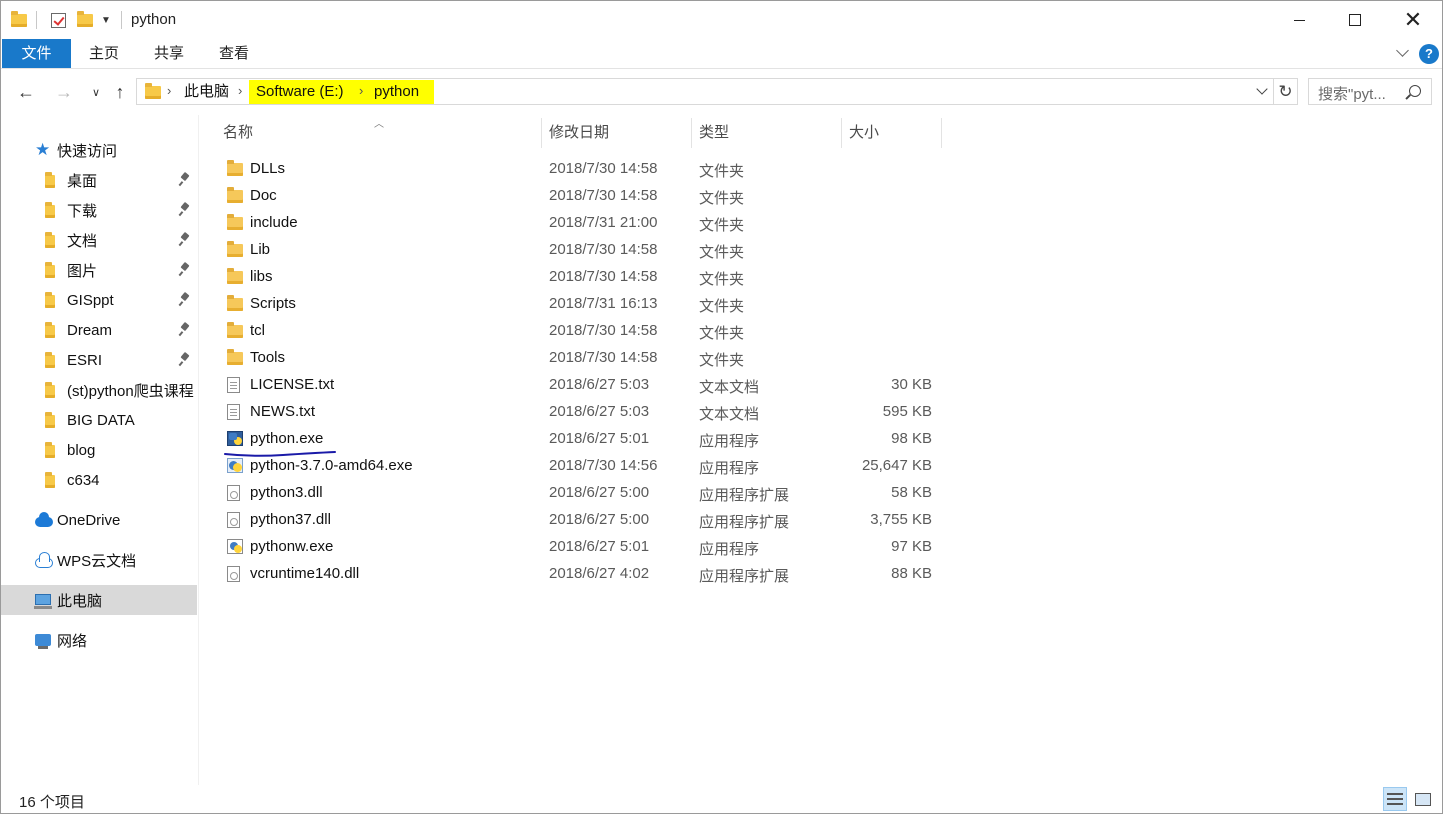 The image size is (1443, 814). What do you see at coordinates (599, 573) in the screenshot?
I see `file-date: 2018/6/27 4:02` at bounding box center [599, 573].